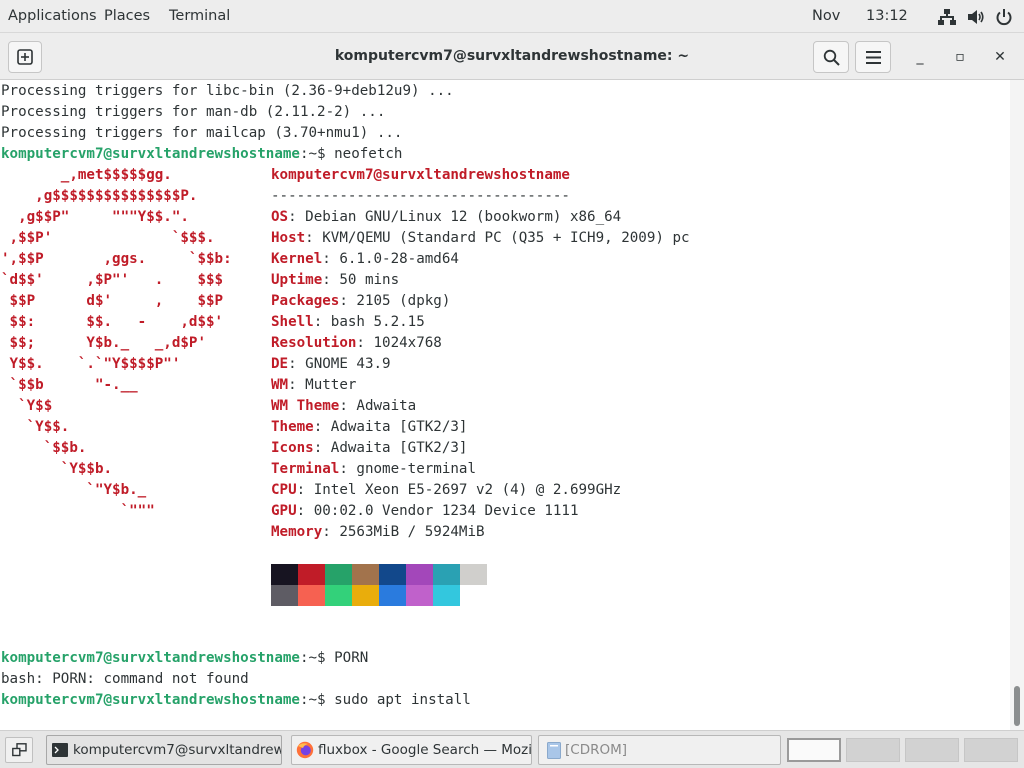 This screenshot has height=768, width=1024. What do you see at coordinates (280, 364) in the screenshot?
I see `info-key: DE` at bounding box center [280, 364].